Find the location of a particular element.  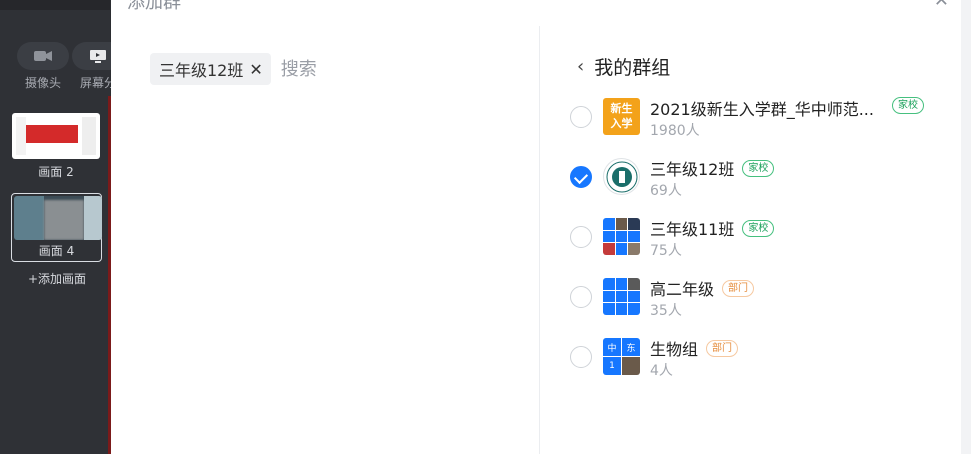

scene-label-4: 画面 4 is located at coordinates (56, 251).